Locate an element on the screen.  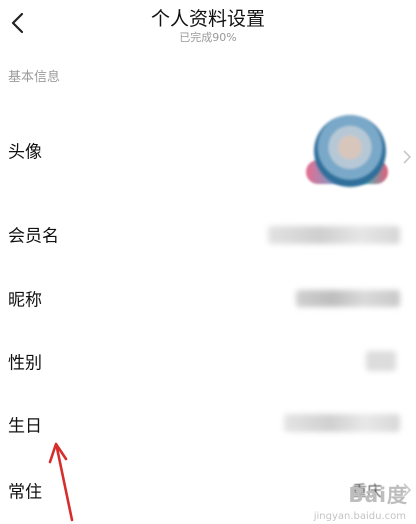
annotation-arrow is located at coordinates (61, 482).